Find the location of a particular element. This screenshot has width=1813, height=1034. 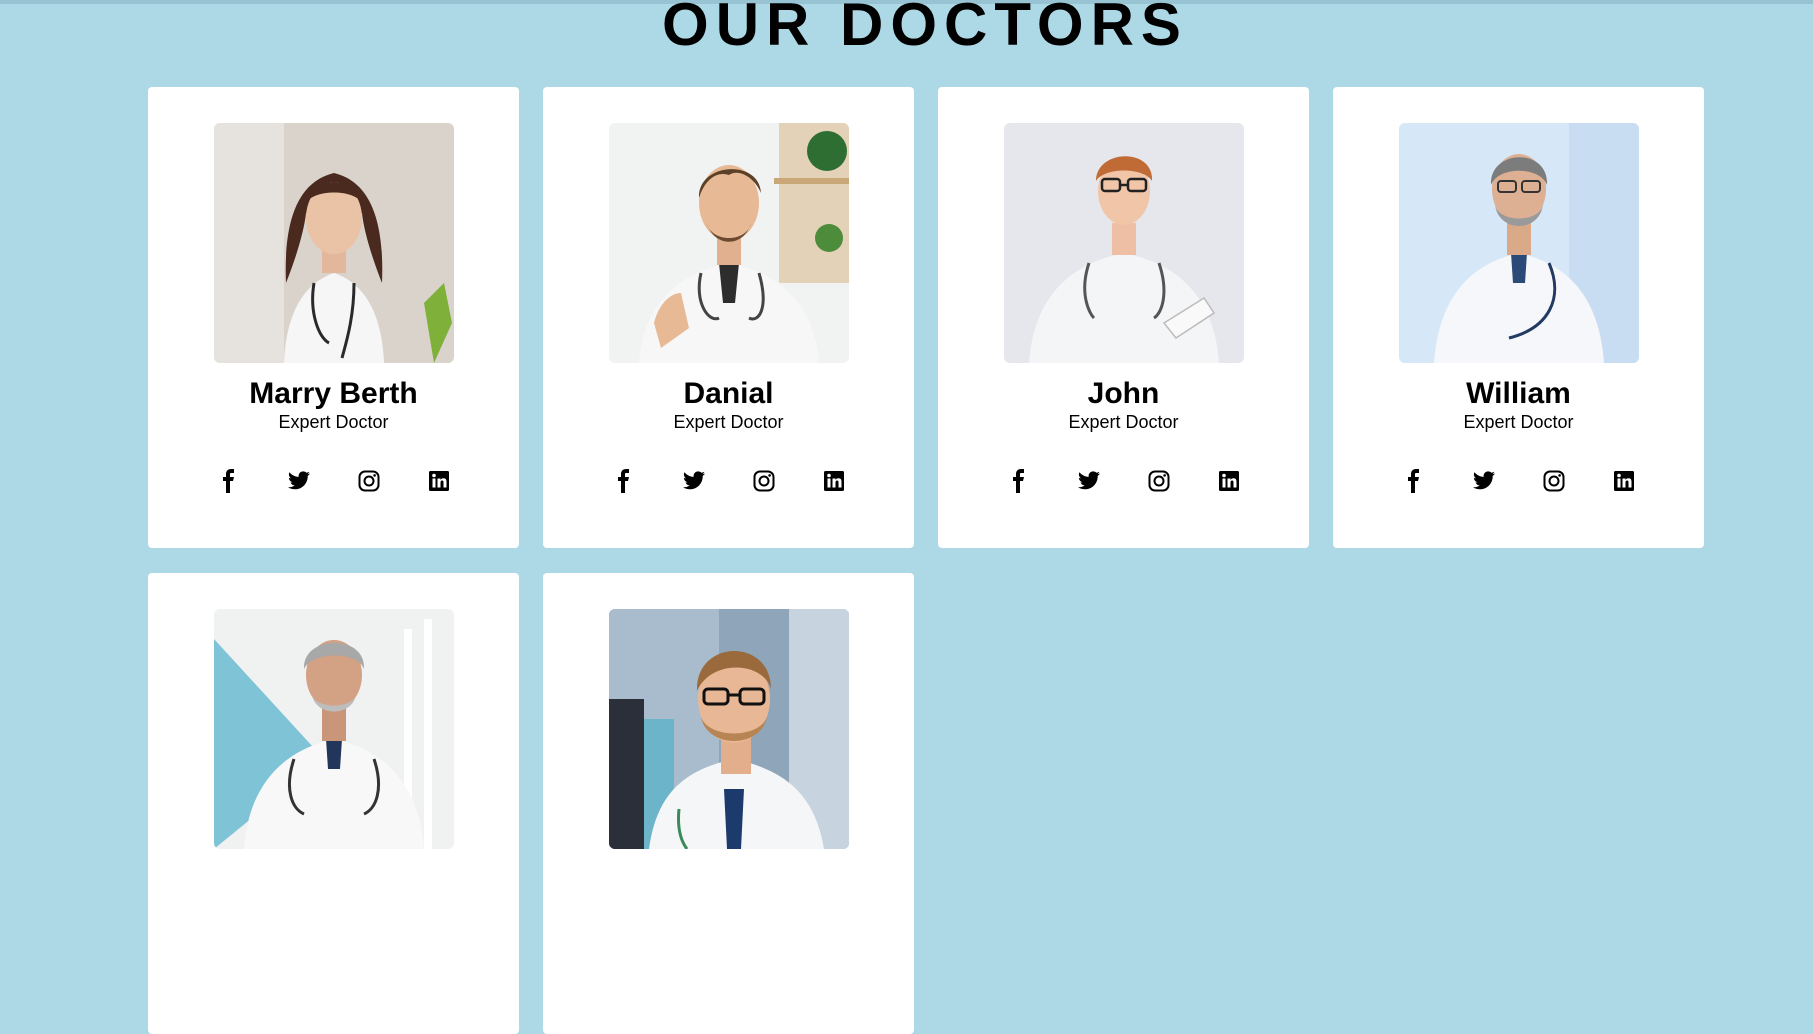

doctor-card: John Expert Doctor is located at coordinates (1123, 317).